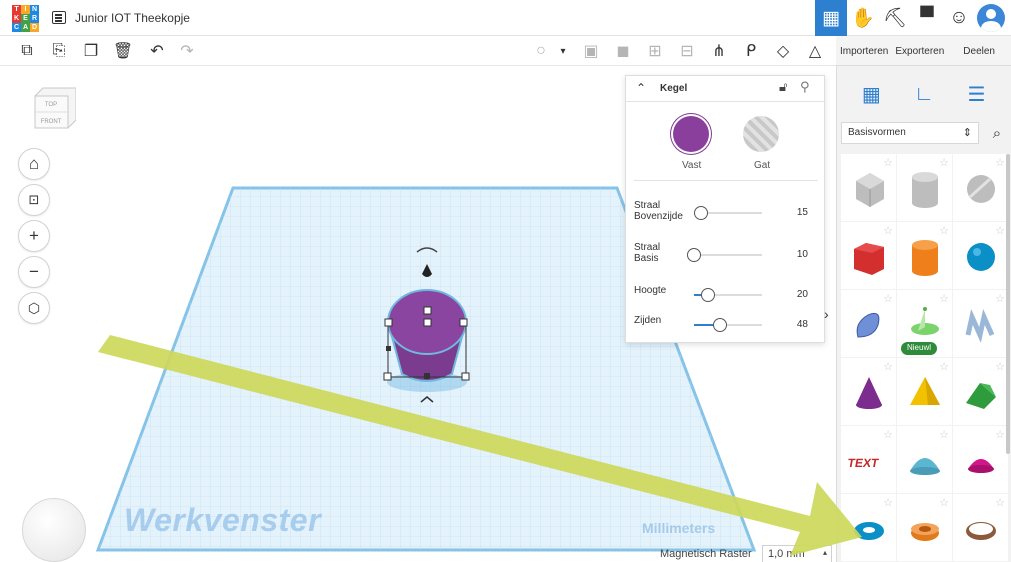 This screenshot has height=562, width=1011. I want to click on shape-paraboloid: ☆, so click(980, 459).